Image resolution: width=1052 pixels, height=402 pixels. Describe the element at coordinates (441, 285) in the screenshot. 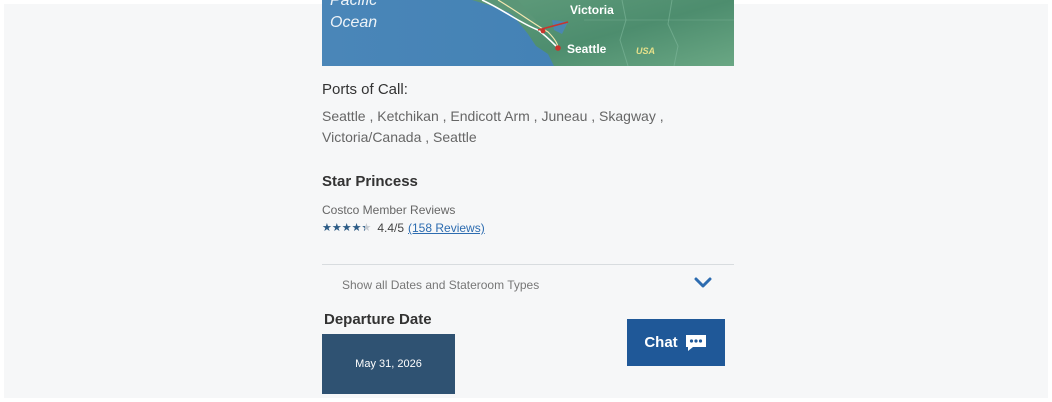

I see `show-all-dates-label: Show all Dates and Stateroom Types` at that location.